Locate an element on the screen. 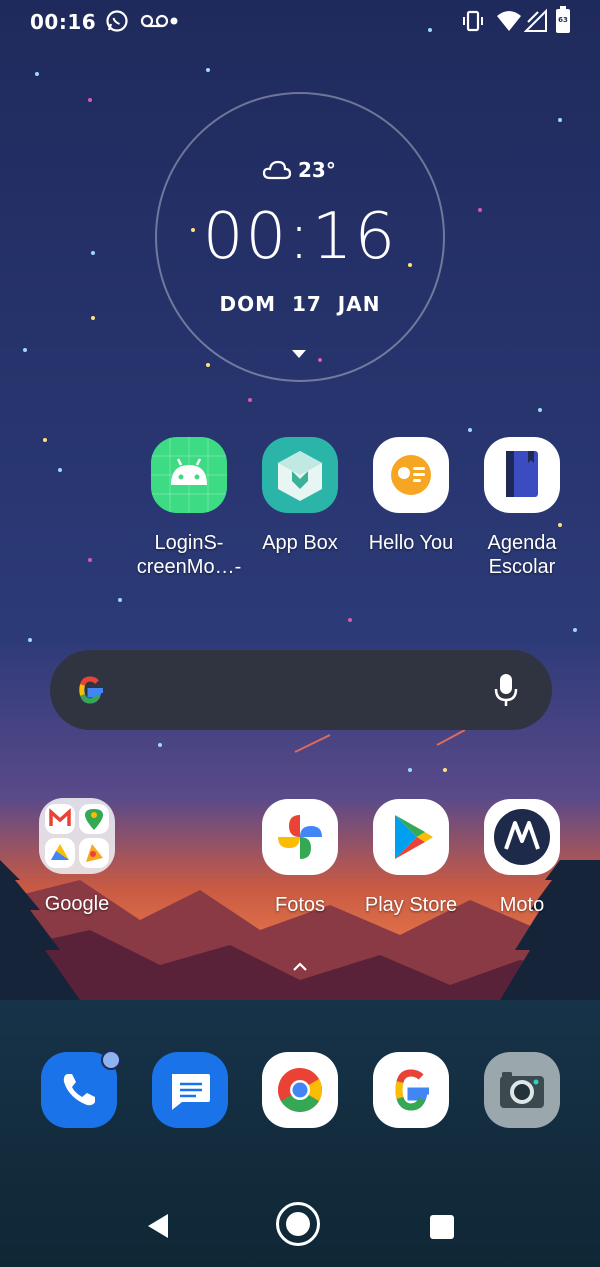 This screenshot has width=600, height=1267. google-search-bar is located at coordinates (301, 690).